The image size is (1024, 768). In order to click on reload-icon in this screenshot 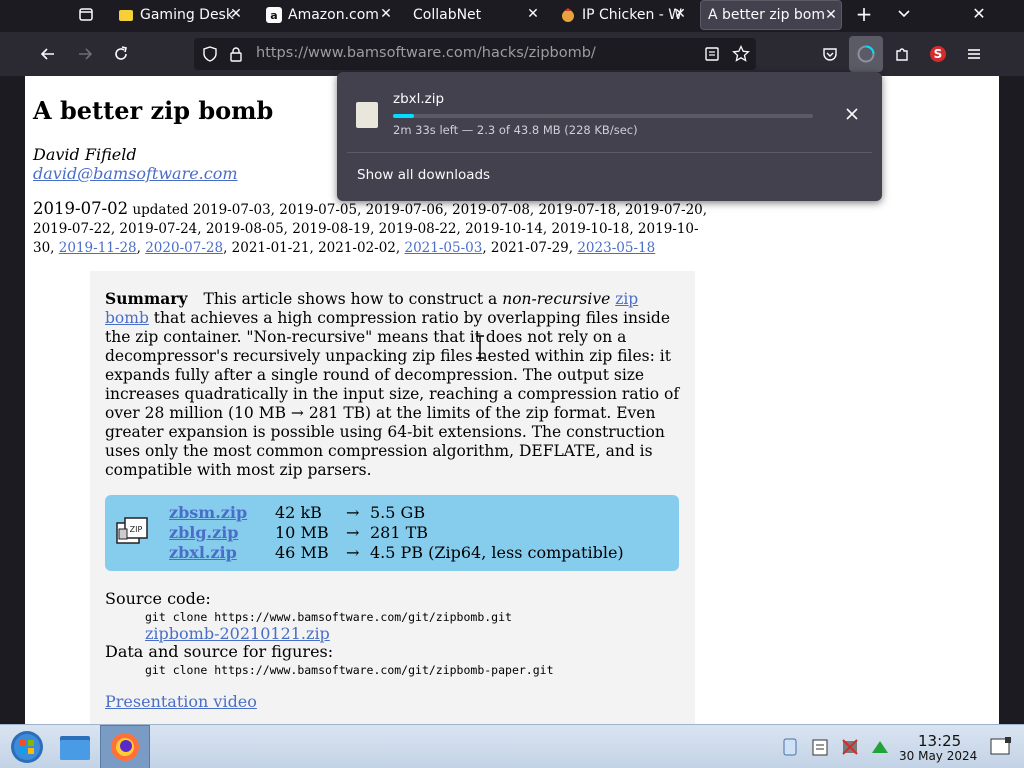, I will do `click(121, 54)`.